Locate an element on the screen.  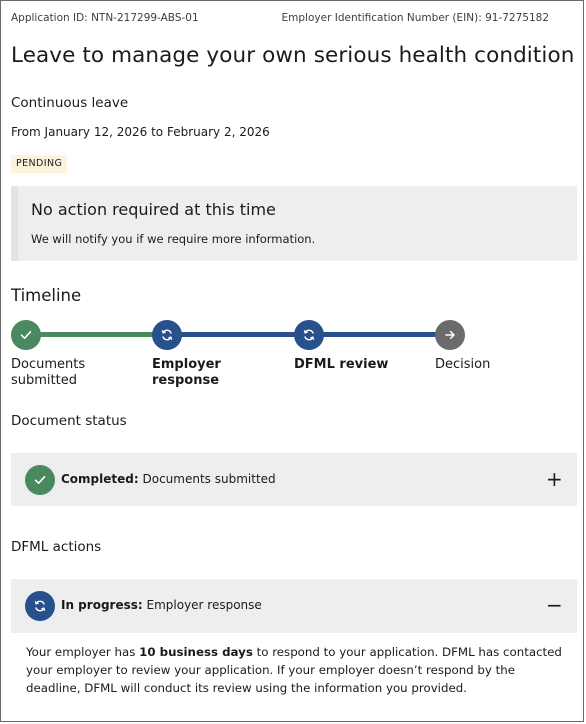
leave-type: Continuous leave is located at coordinates (70, 103).